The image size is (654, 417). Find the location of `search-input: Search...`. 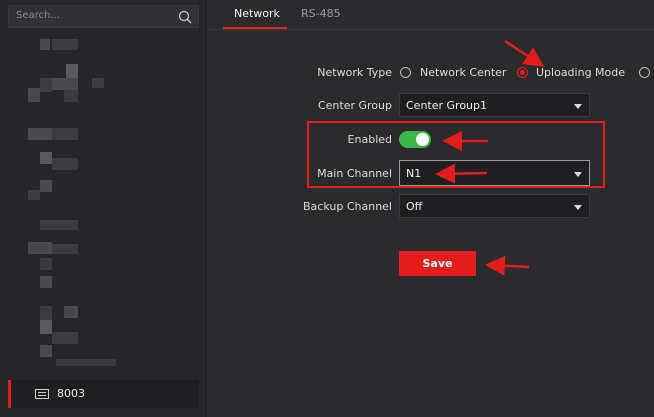

search-input: Search... is located at coordinates (38, 15).